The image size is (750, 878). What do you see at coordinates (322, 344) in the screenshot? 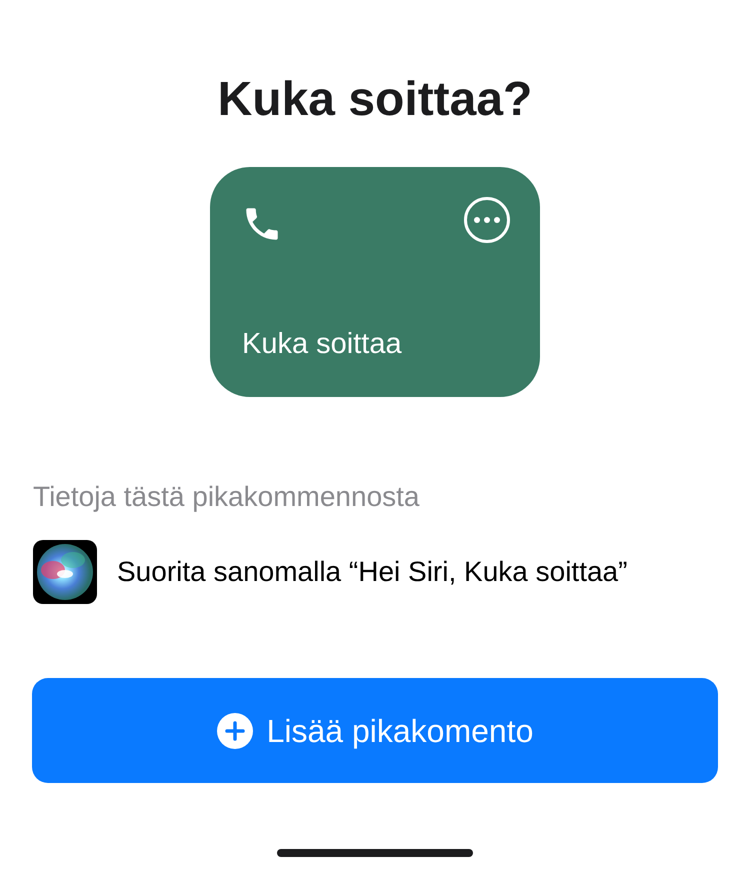
I see `shortcut-name: Kuka soittaa` at bounding box center [322, 344].